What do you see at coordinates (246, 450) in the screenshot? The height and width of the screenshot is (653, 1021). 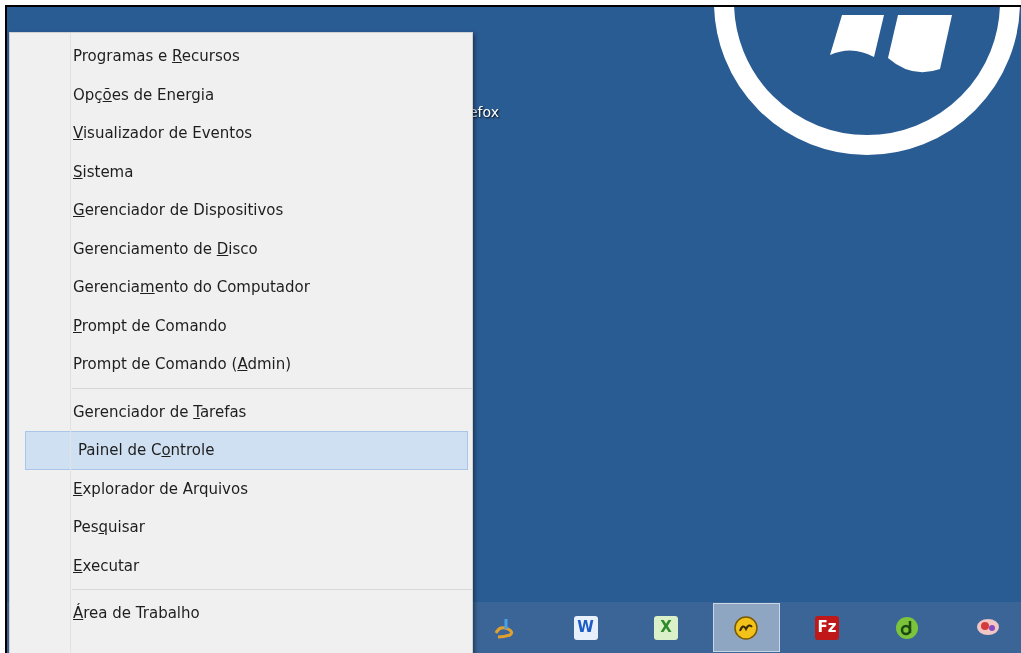 I see `menu-item: Painel de Controle` at bounding box center [246, 450].